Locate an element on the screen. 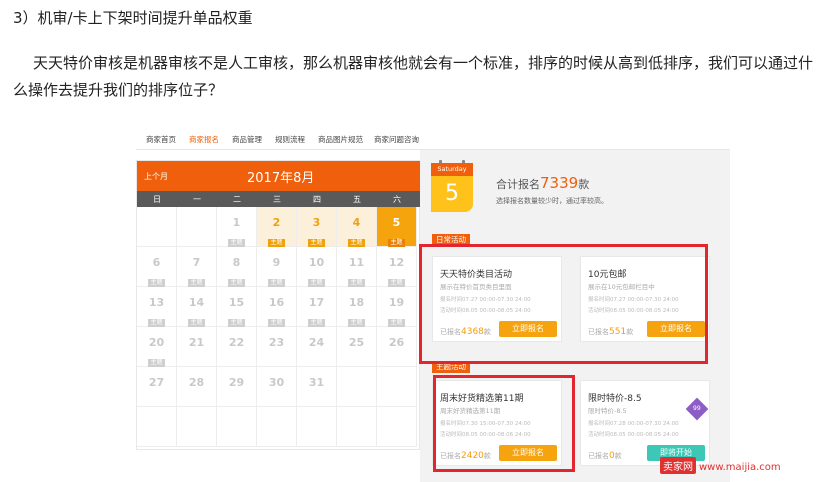 Image resolution: width=821 pixels, height=482 pixels. calendar-day-cell: 2 主题 is located at coordinates (277, 227).